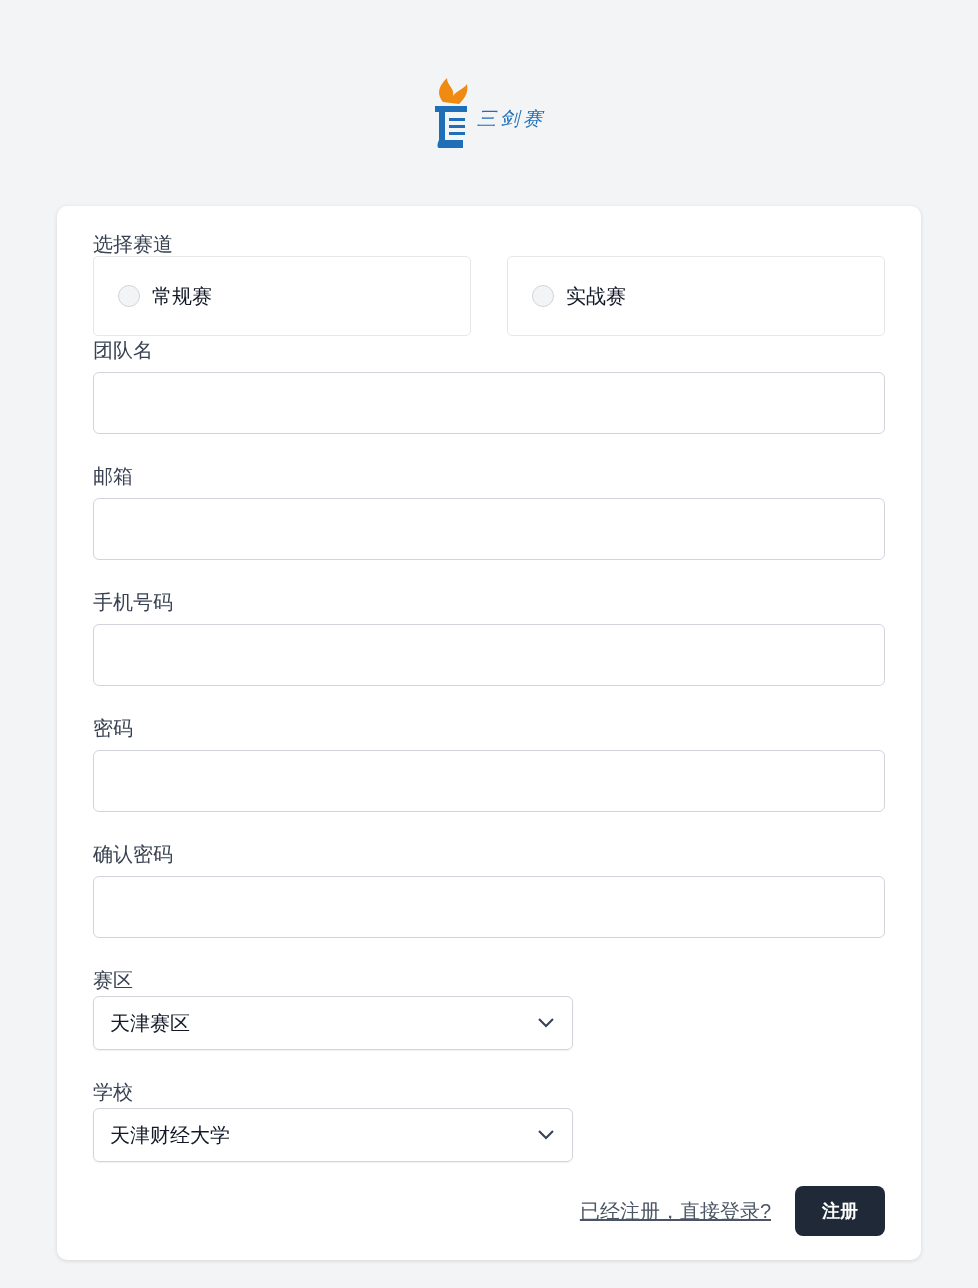 The width and height of the screenshot is (978, 1288). I want to click on select-field: 天津赛区, so click(333, 1023).